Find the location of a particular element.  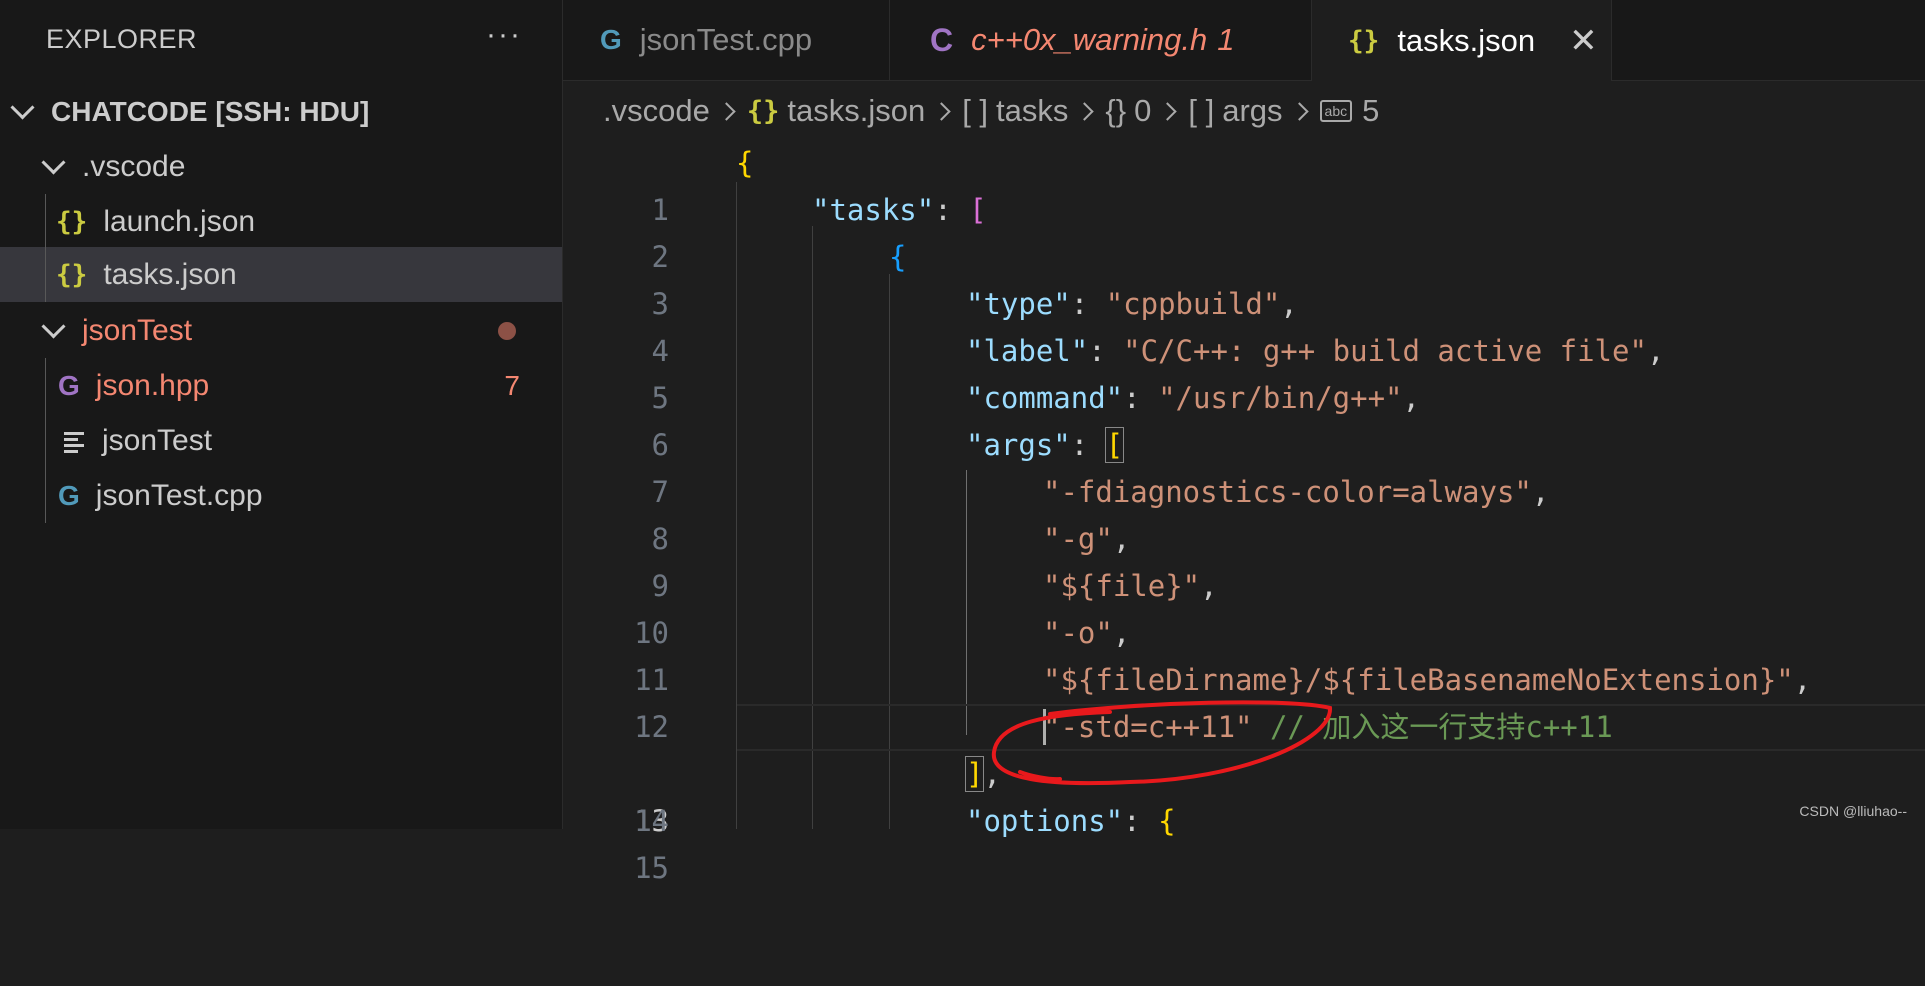

tree-file-tasks-json: {} tasks.json is located at coordinates (281, 274).